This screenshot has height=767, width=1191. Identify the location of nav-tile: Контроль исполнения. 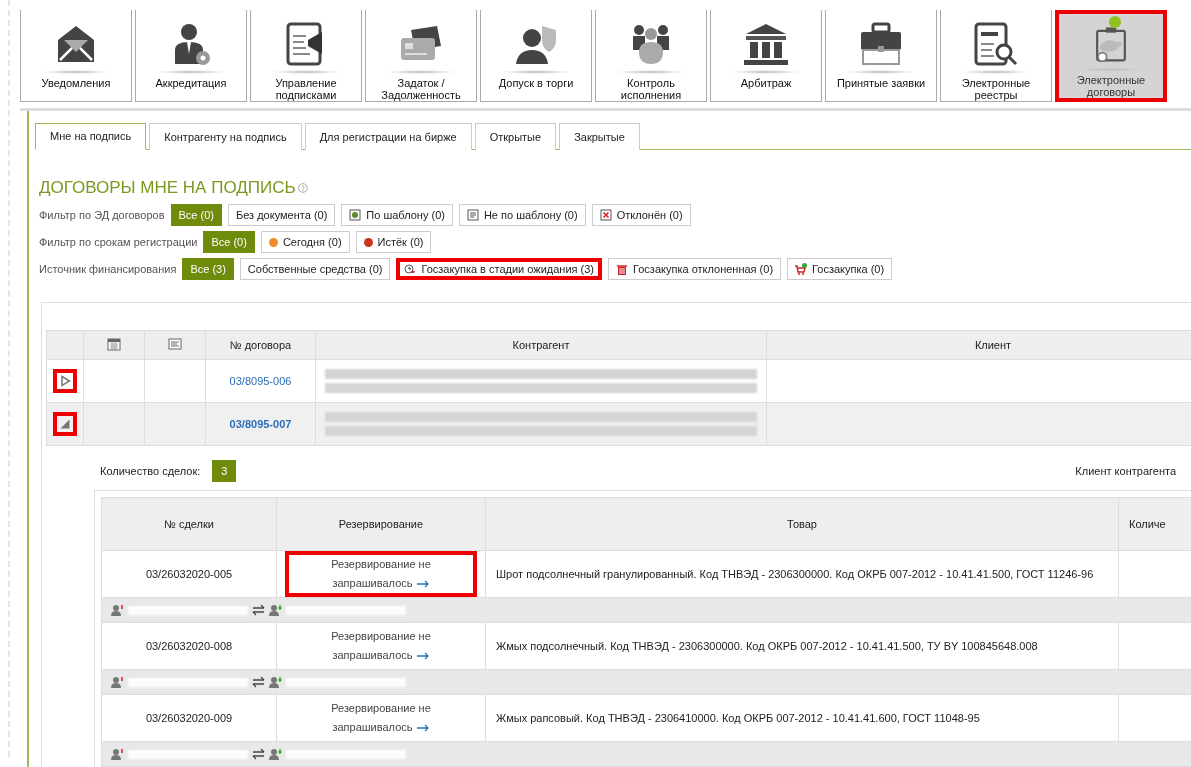
(651, 56).